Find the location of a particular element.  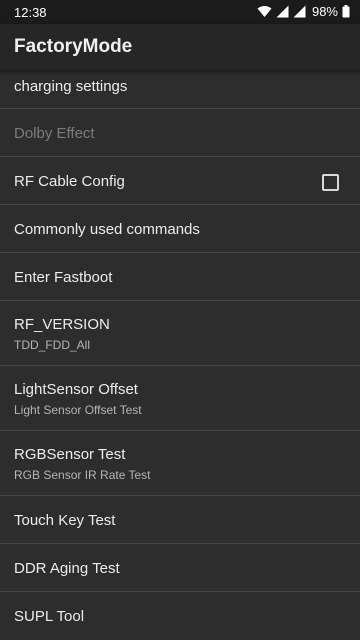

list-item-rgbsensor-test: RGBSensor Test RGB Sensor IR Rate Test is located at coordinates (180, 463).